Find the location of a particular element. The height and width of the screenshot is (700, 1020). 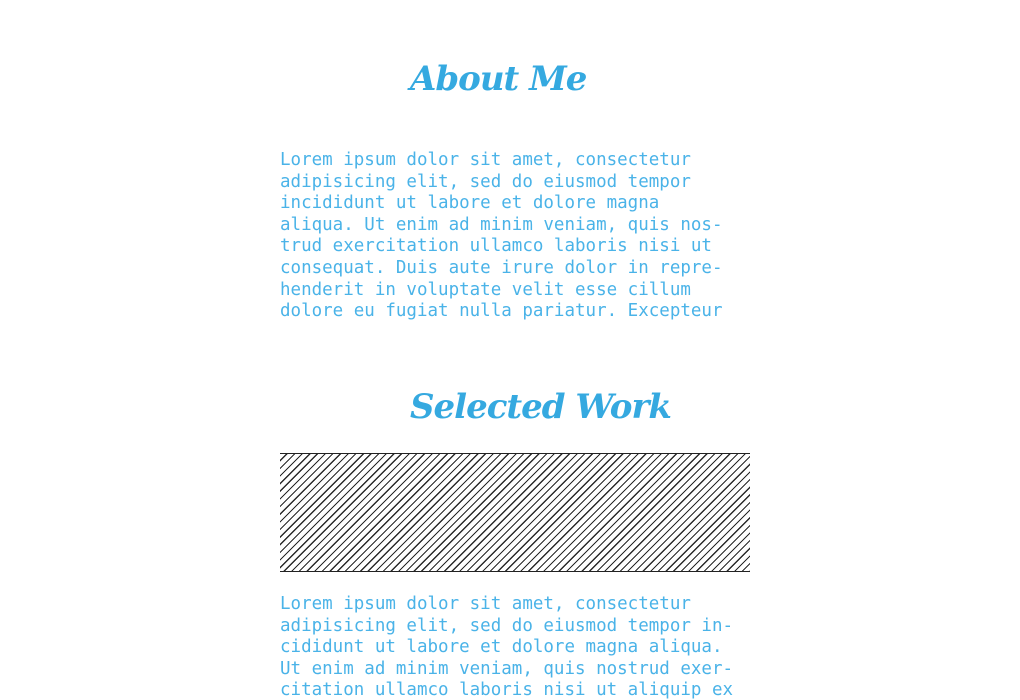

selected-work-heading: Selected Work is located at coordinates (541, 407).